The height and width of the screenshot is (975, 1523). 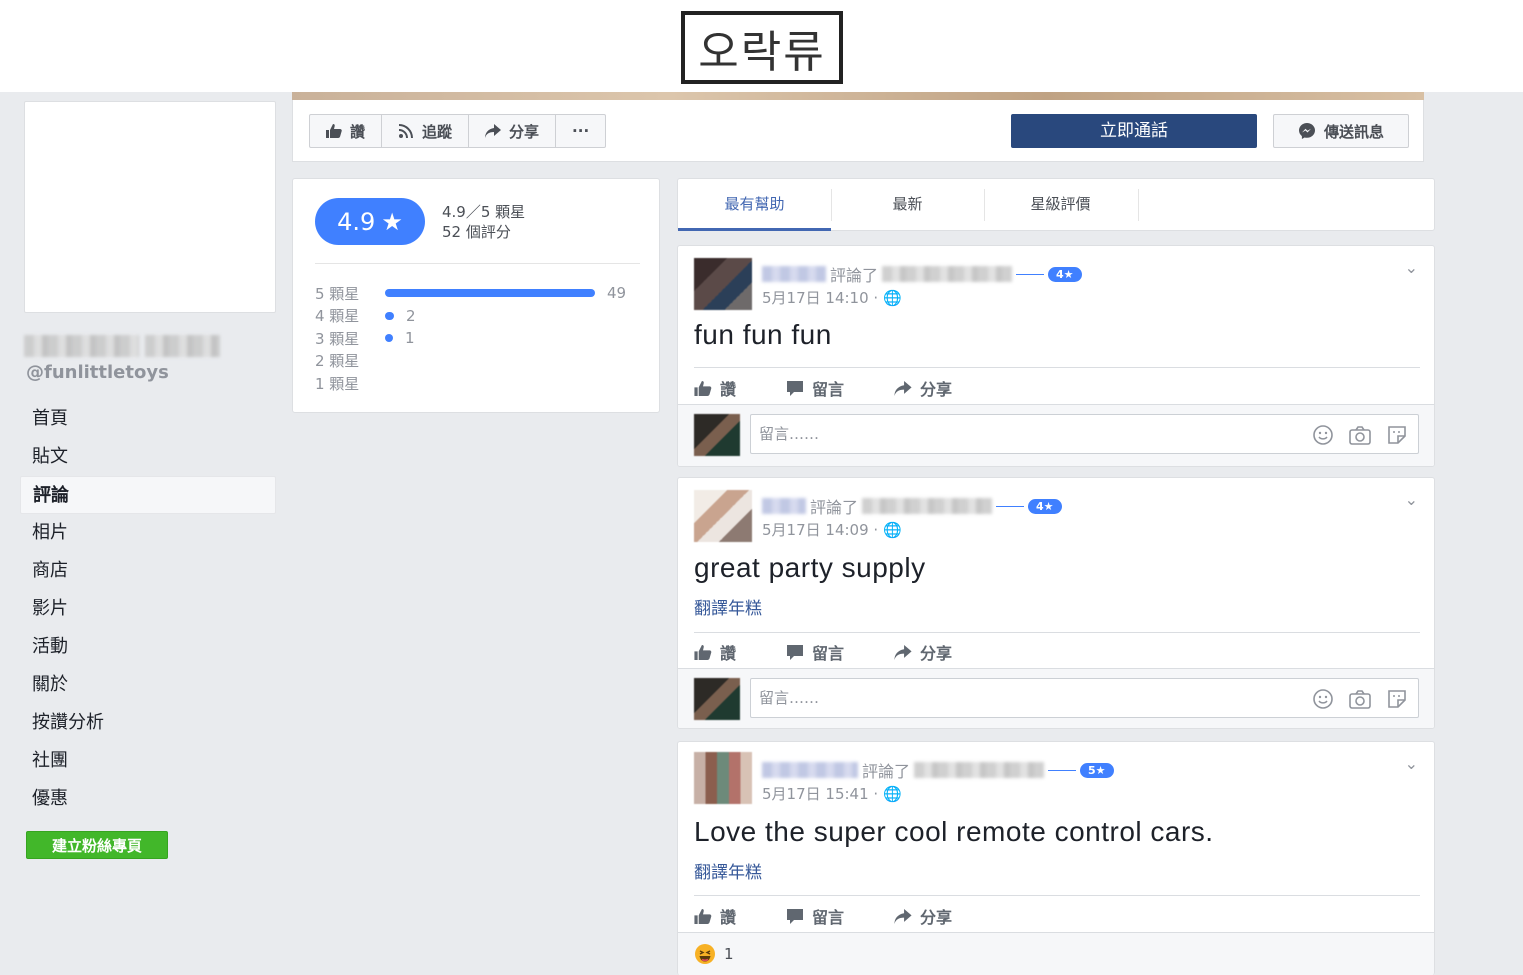 What do you see at coordinates (148, 457) in the screenshot?
I see `sidebar-item-posts: 貼文` at bounding box center [148, 457].